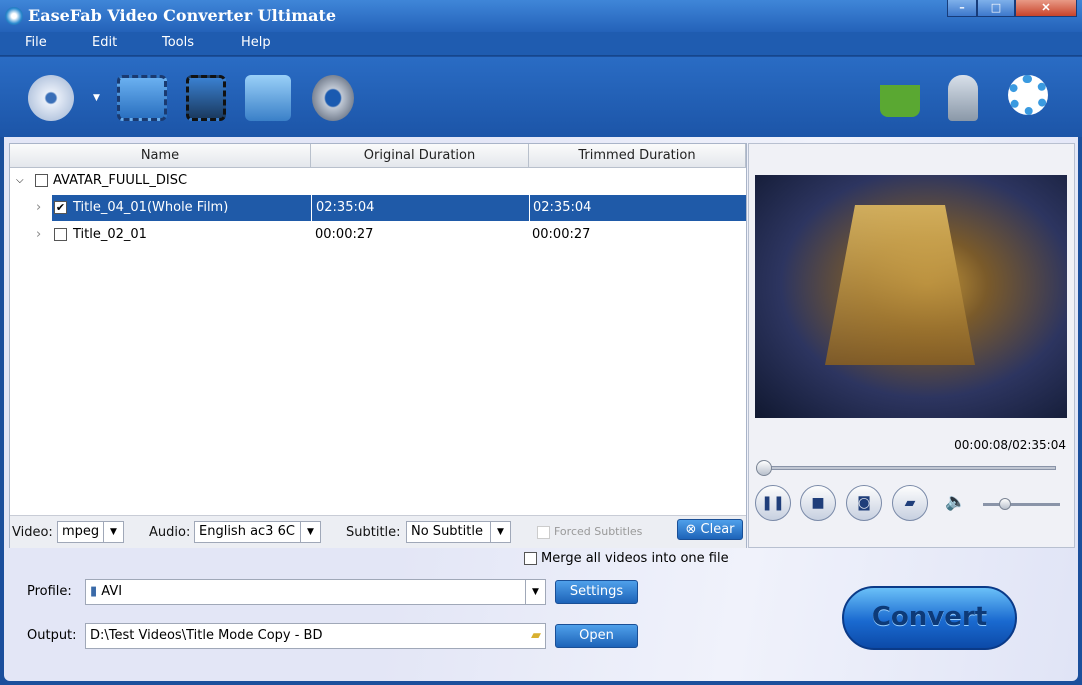 The width and height of the screenshot is (1082, 685). I want to click on playback-time: 00:00:08/02:35:04, so click(1010, 445).